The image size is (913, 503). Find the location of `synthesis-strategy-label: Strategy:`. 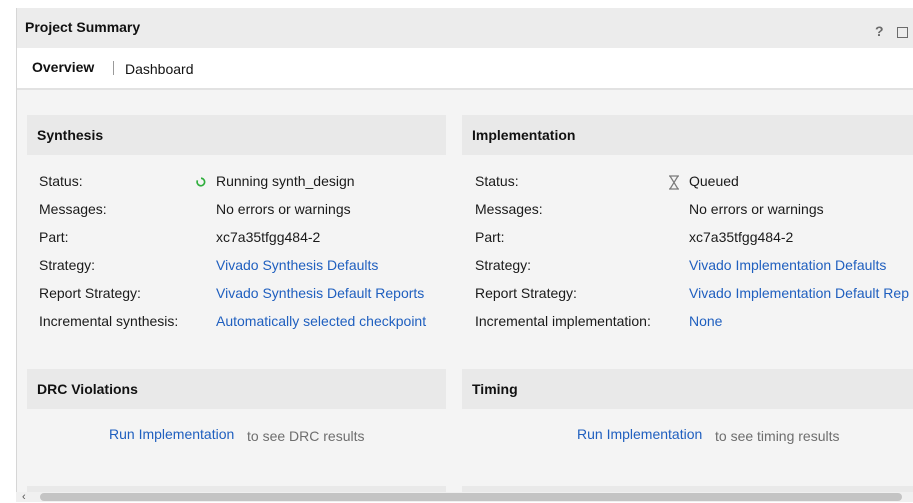

synthesis-strategy-label: Strategy: is located at coordinates (67, 265).